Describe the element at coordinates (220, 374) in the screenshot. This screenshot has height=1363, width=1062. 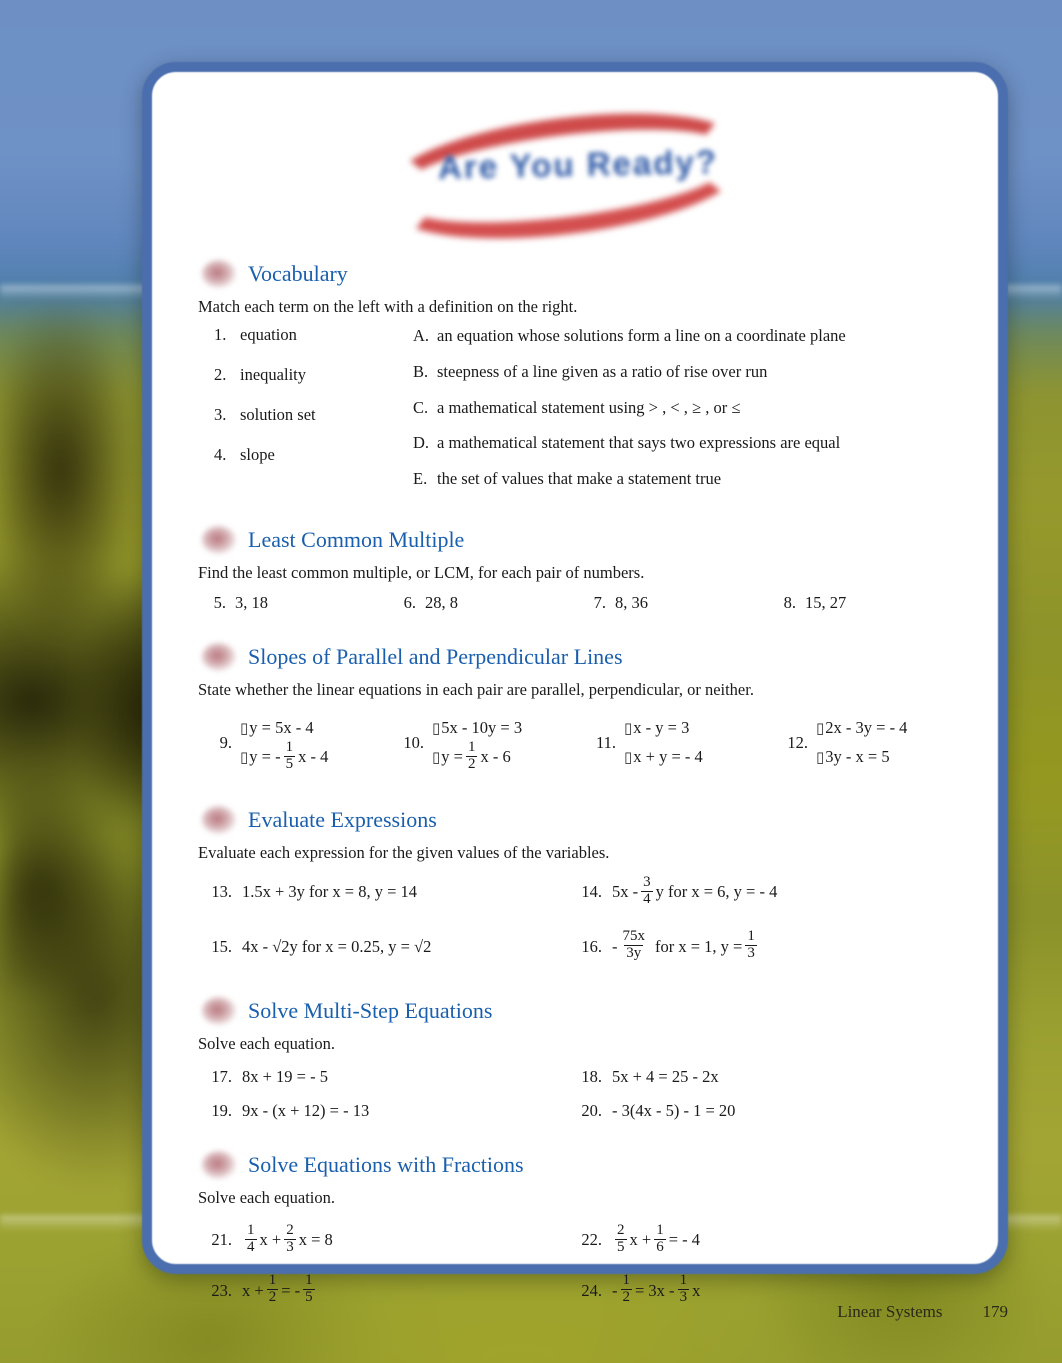
I see `item-number: 2.` at that location.